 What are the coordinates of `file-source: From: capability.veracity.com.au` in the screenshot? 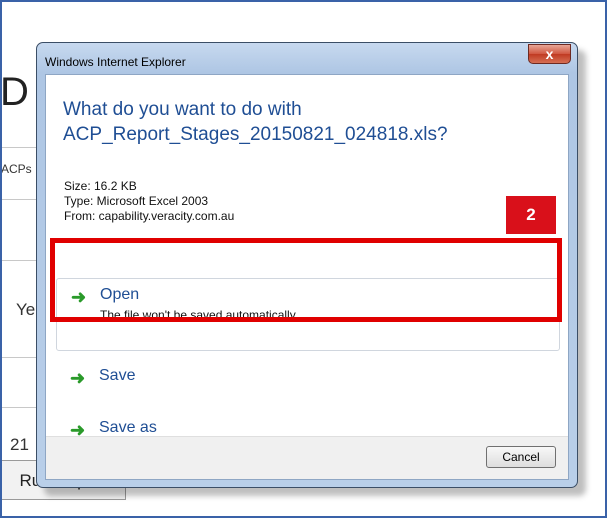 It's located at (149, 216).